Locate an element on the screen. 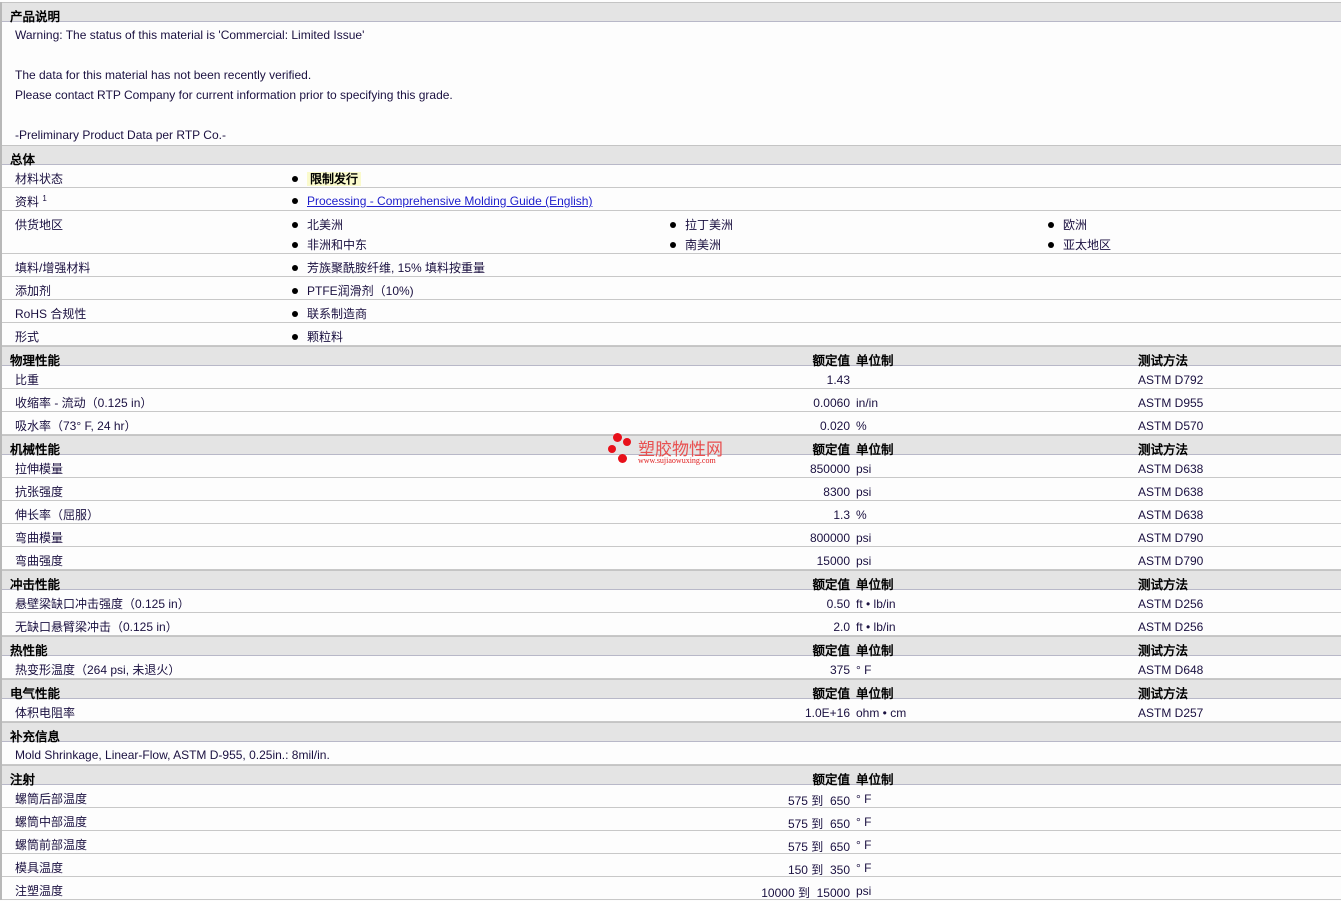  test-method: ASTM D648 is located at coordinates (1171, 670).